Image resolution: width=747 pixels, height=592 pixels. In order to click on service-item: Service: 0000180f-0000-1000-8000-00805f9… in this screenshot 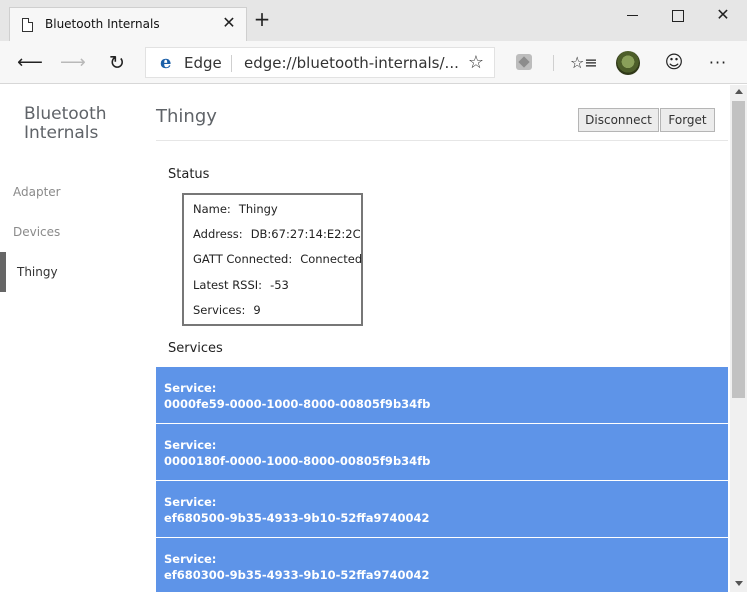, I will do `click(442, 452)`.